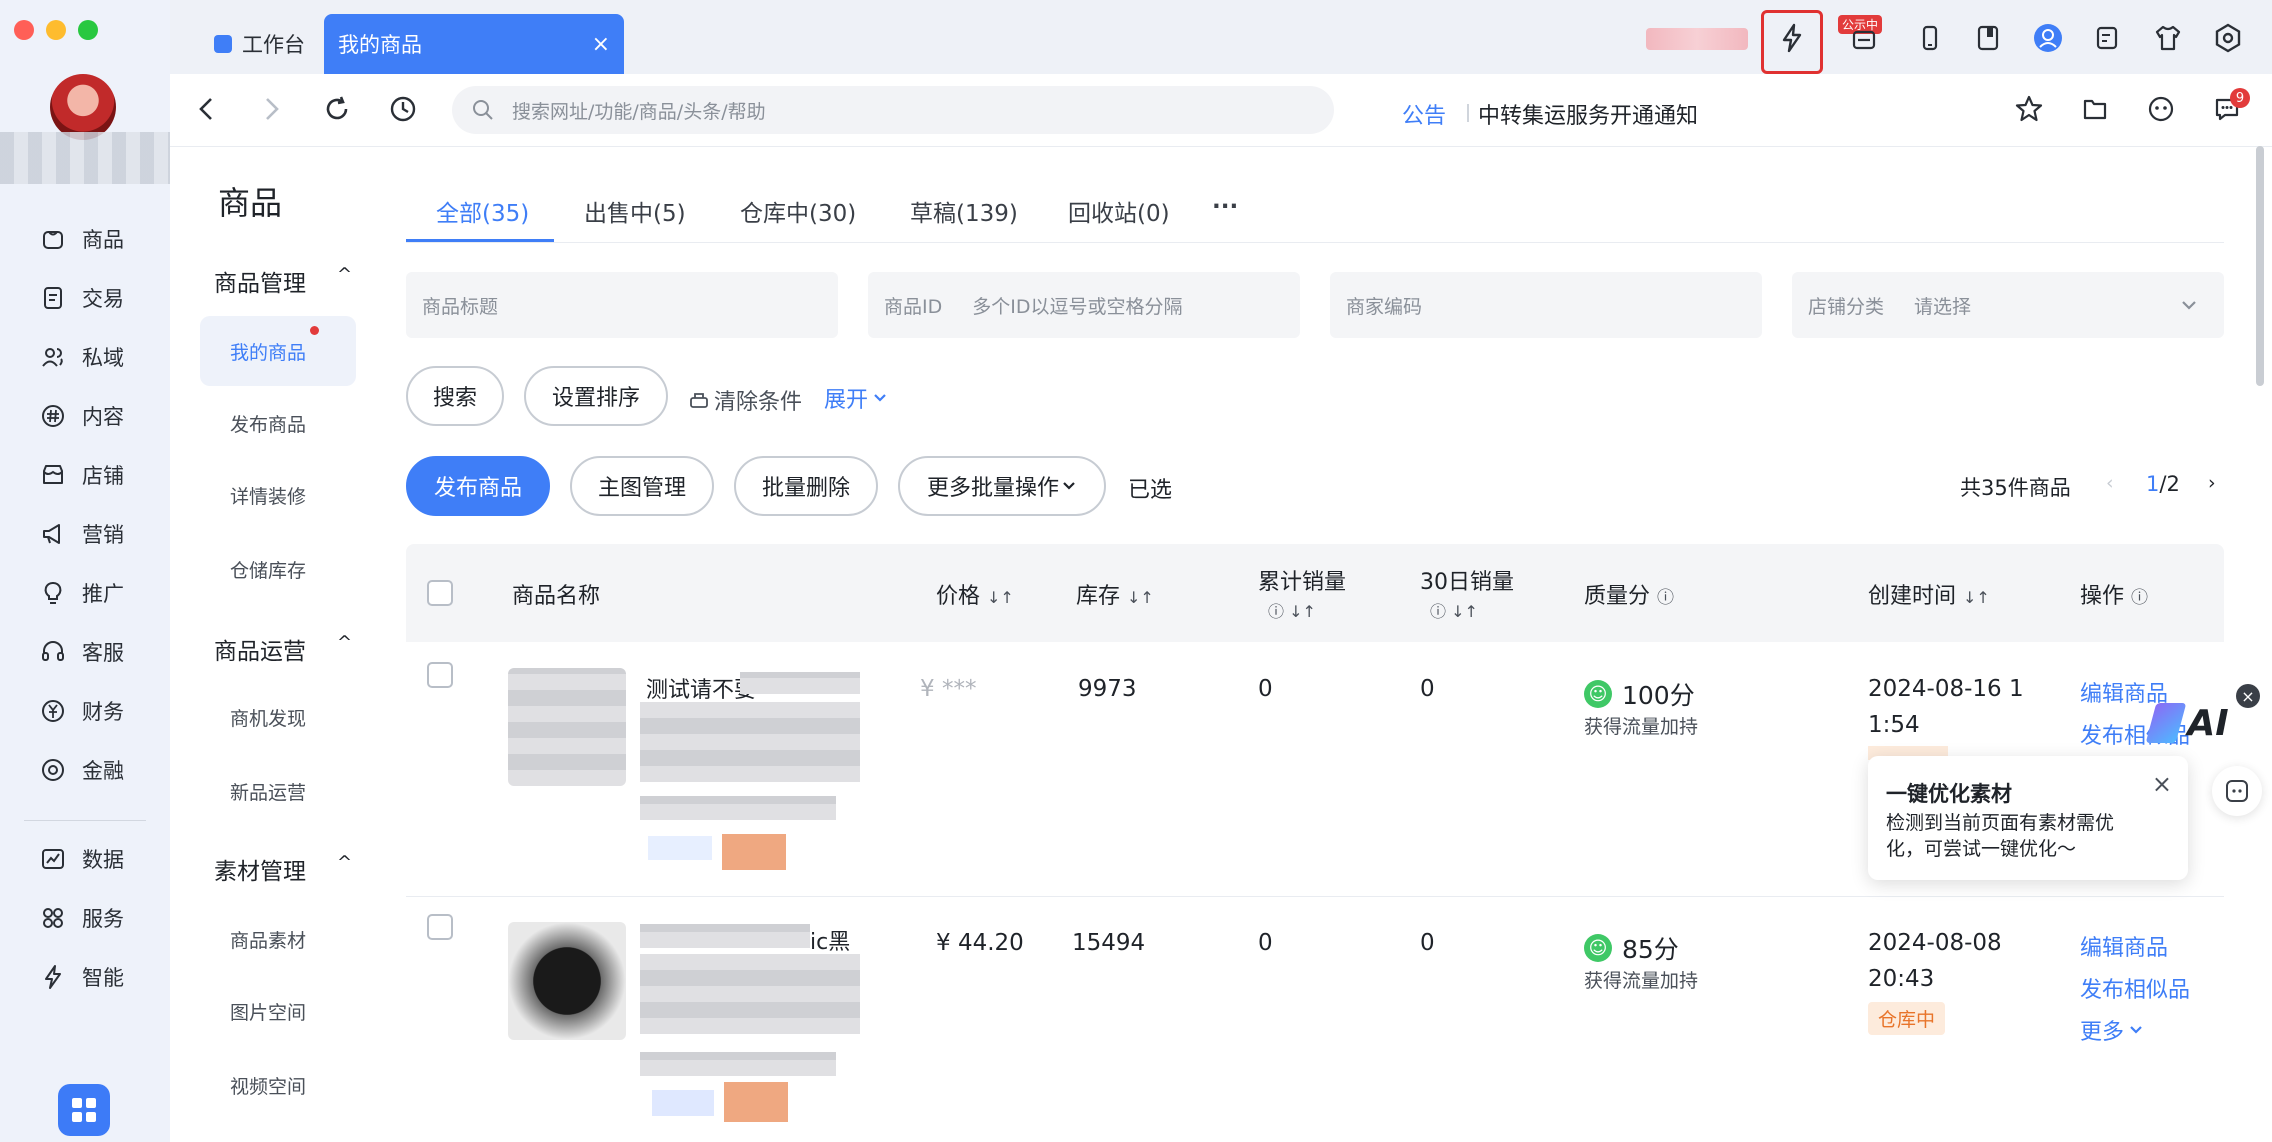  What do you see at coordinates (278, 939) in the screenshot?
I see `subnav-product-material: 商品素材` at bounding box center [278, 939].